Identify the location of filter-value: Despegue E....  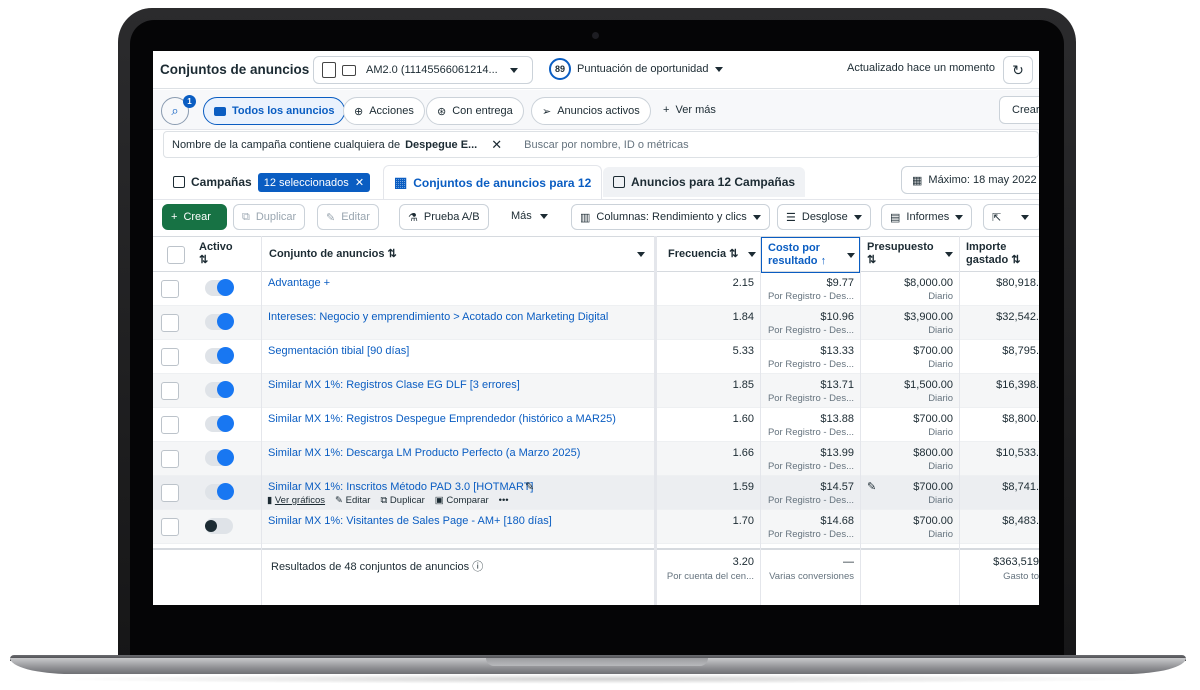
(441, 144).